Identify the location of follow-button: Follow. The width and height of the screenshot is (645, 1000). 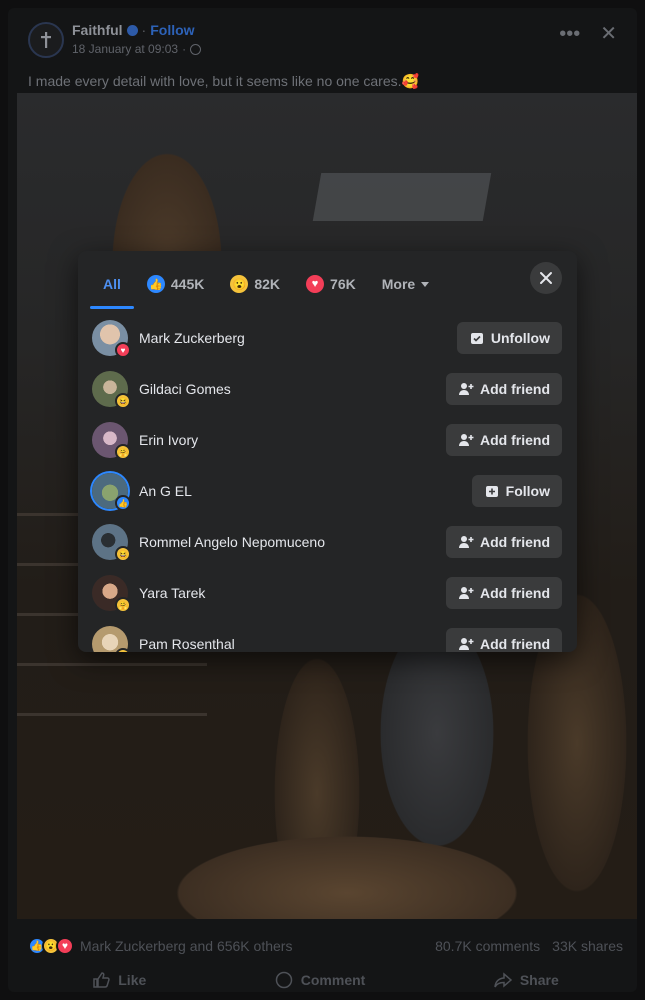
(516, 491).